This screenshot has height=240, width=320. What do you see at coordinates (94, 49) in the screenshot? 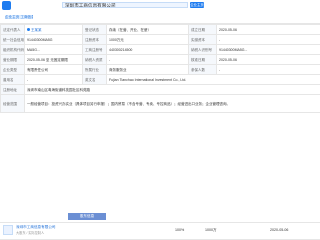
I see `cell-label: 工商注册号` at bounding box center [94, 49].